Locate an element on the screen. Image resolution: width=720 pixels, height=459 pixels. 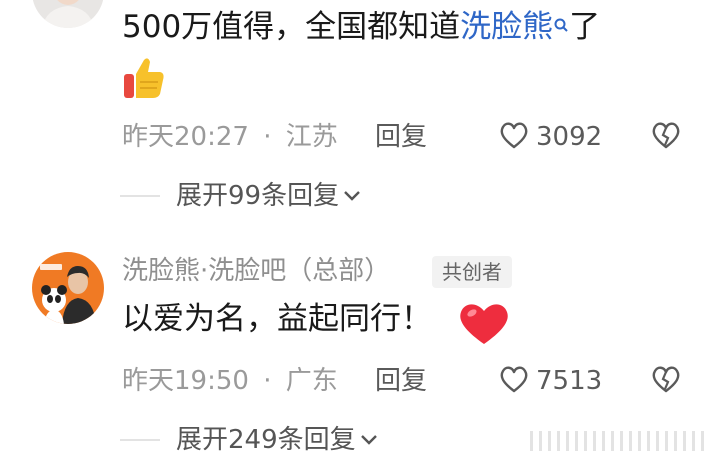
author-badge: 共创者 is located at coordinates (472, 272).